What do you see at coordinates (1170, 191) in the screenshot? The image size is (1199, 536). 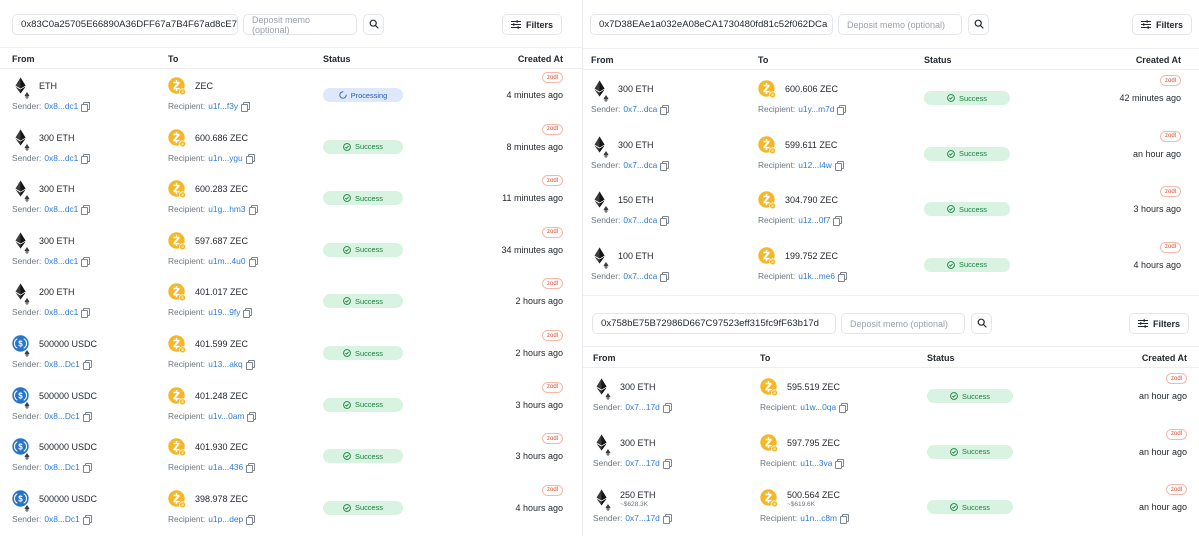 I see `zodl-badge: zodl` at bounding box center [1170, 191].